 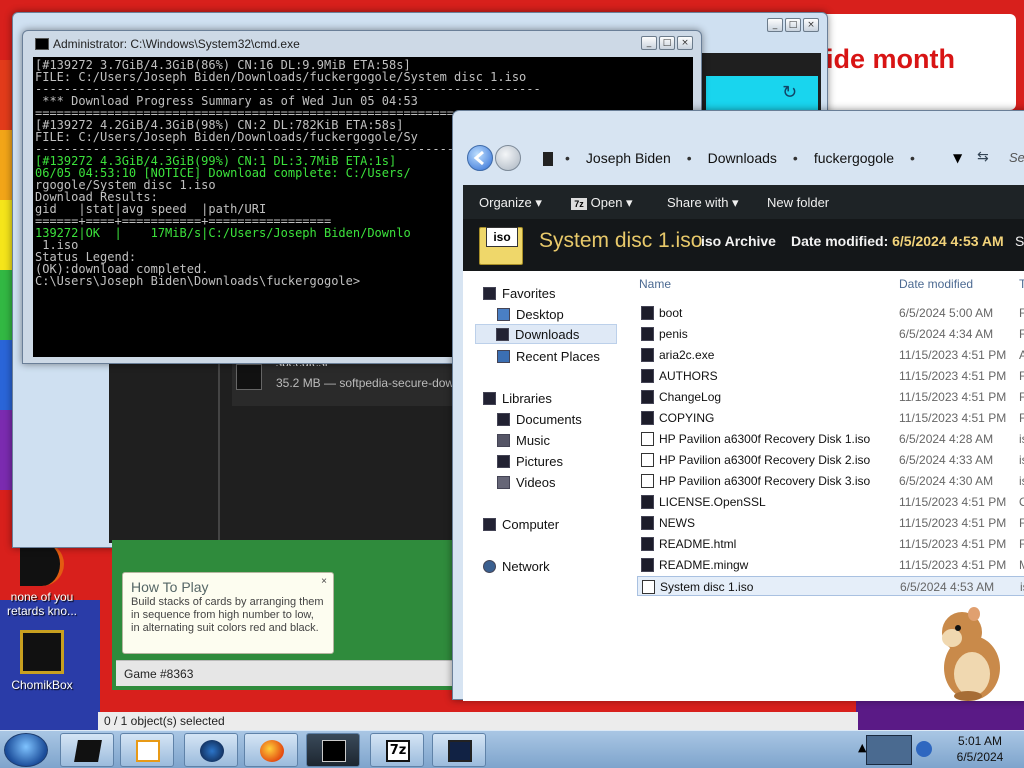 I want to click on file-row: ChangeLog 11/15/2023 4:51 PM F, so click(x=830, y=397).